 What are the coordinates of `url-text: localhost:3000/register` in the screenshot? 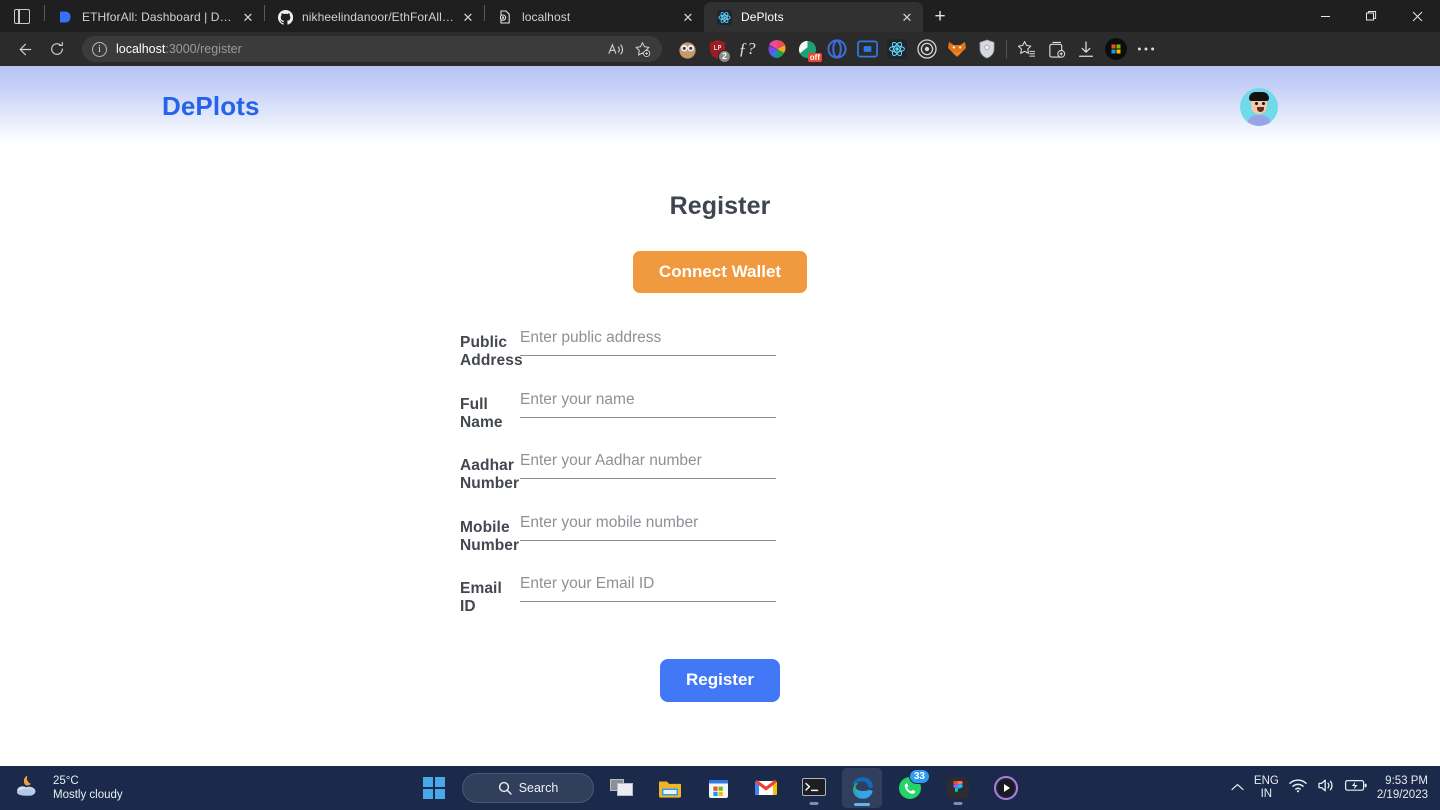 It's located at (179, 49).